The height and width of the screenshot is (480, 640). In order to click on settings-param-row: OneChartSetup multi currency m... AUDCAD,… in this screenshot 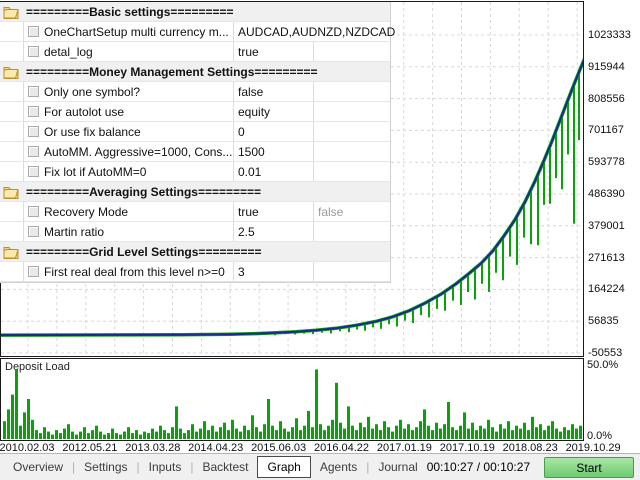, I will do `click(197, 32)`.